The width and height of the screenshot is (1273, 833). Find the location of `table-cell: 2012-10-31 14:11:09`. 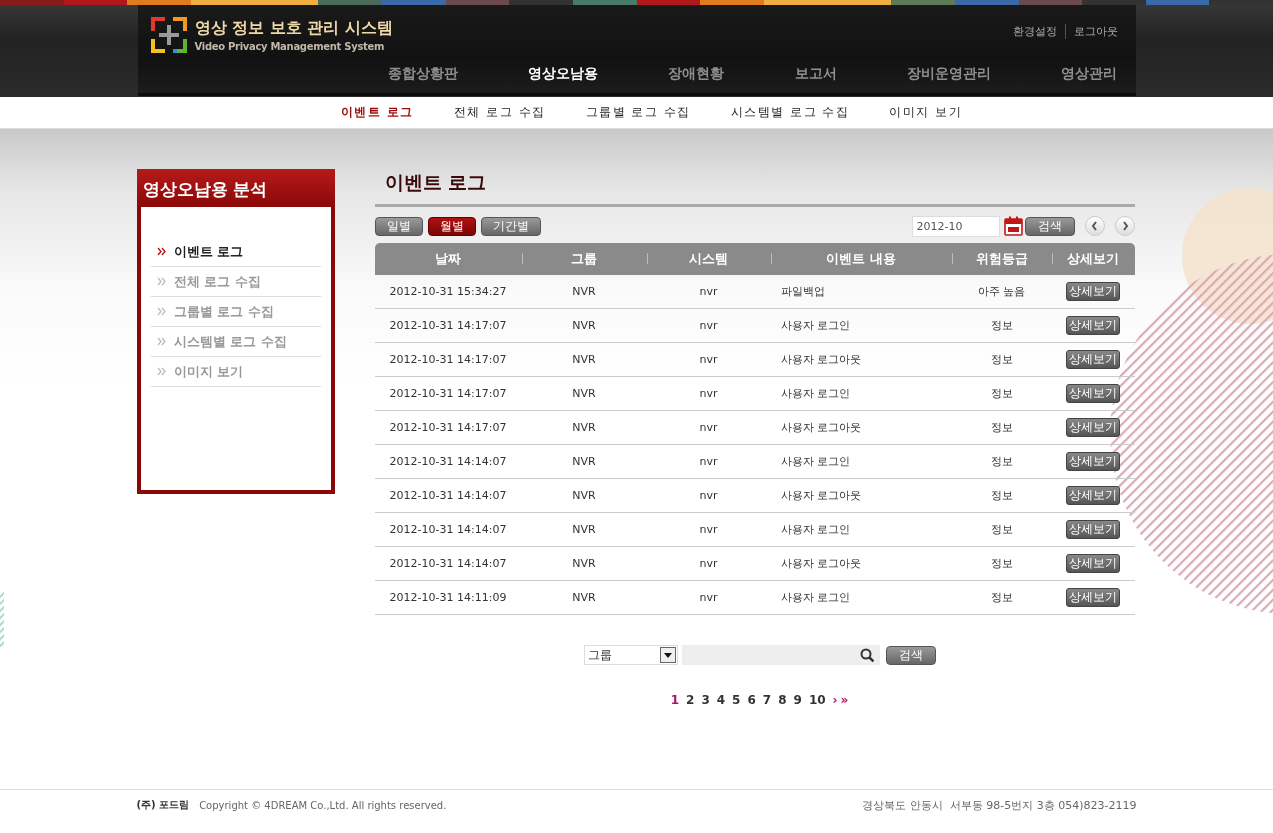

table-cell: 2012-10-31 14:11:09 is located at coordinates (448, 597).